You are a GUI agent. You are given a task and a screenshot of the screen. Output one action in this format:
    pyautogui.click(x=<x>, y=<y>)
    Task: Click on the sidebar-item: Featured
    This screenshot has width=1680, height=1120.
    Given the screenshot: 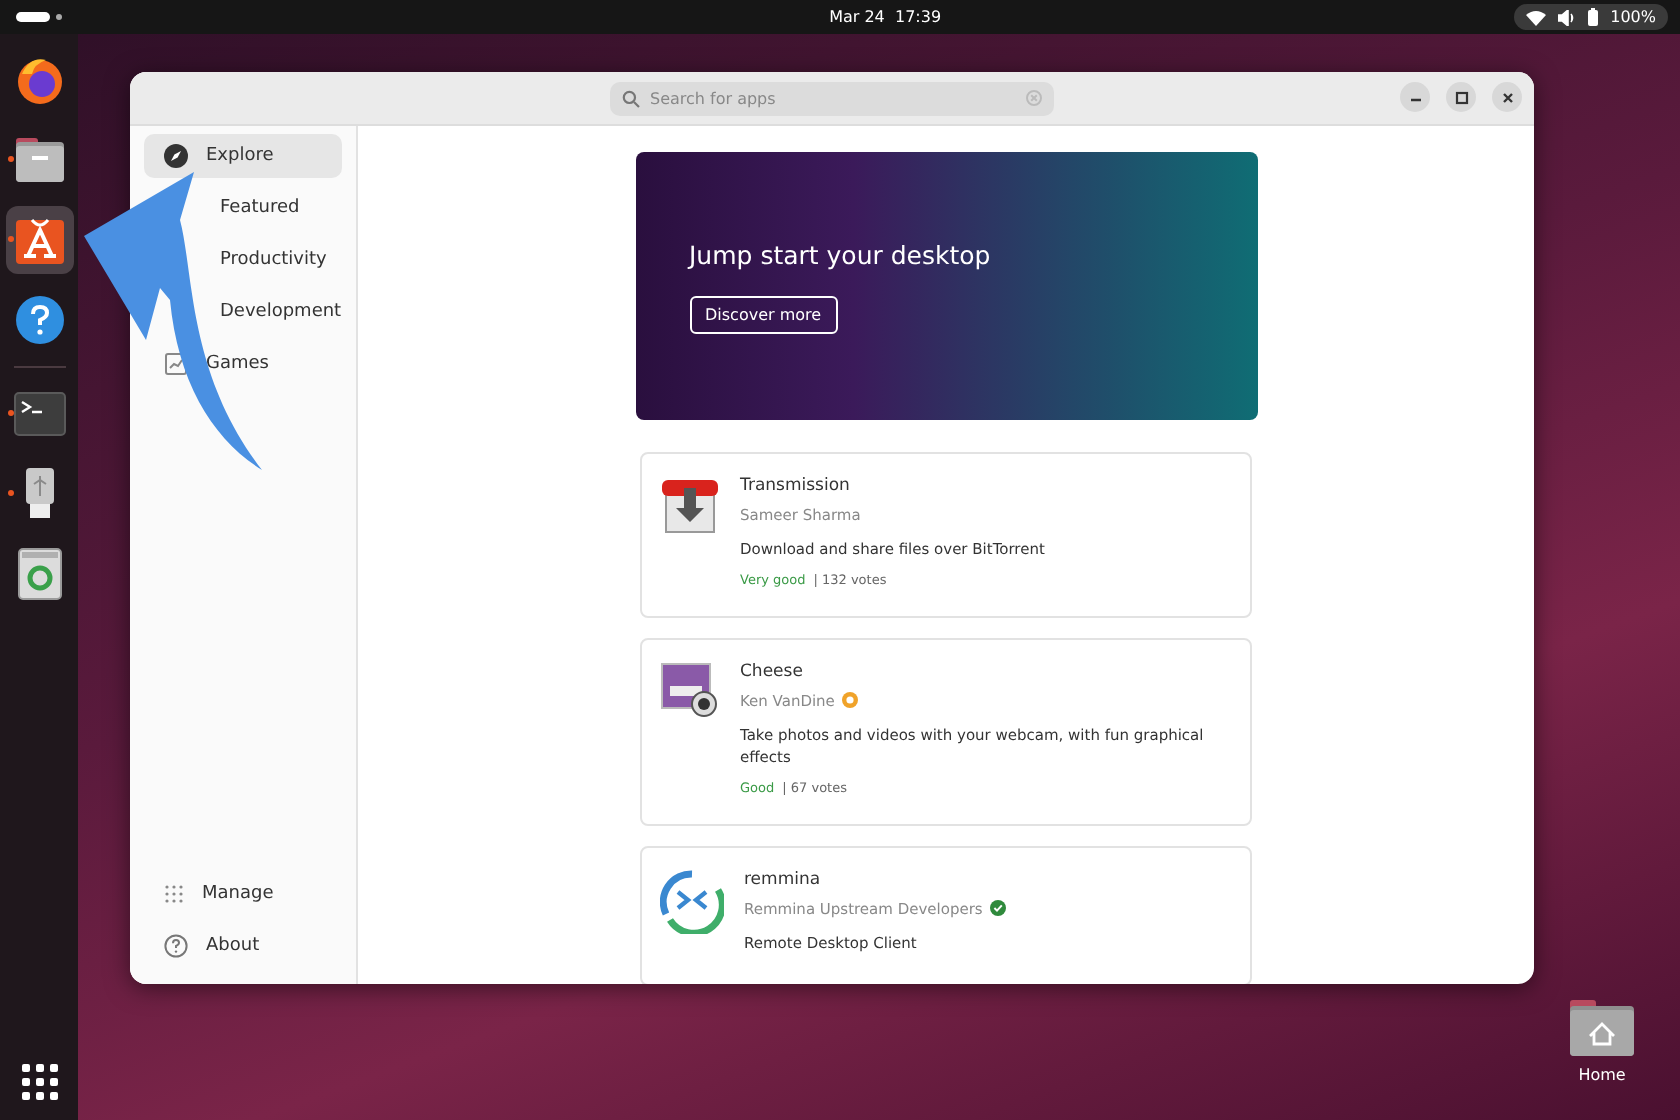 What is the action you would take?
    pyautogui.click(x=271, y=208)
    